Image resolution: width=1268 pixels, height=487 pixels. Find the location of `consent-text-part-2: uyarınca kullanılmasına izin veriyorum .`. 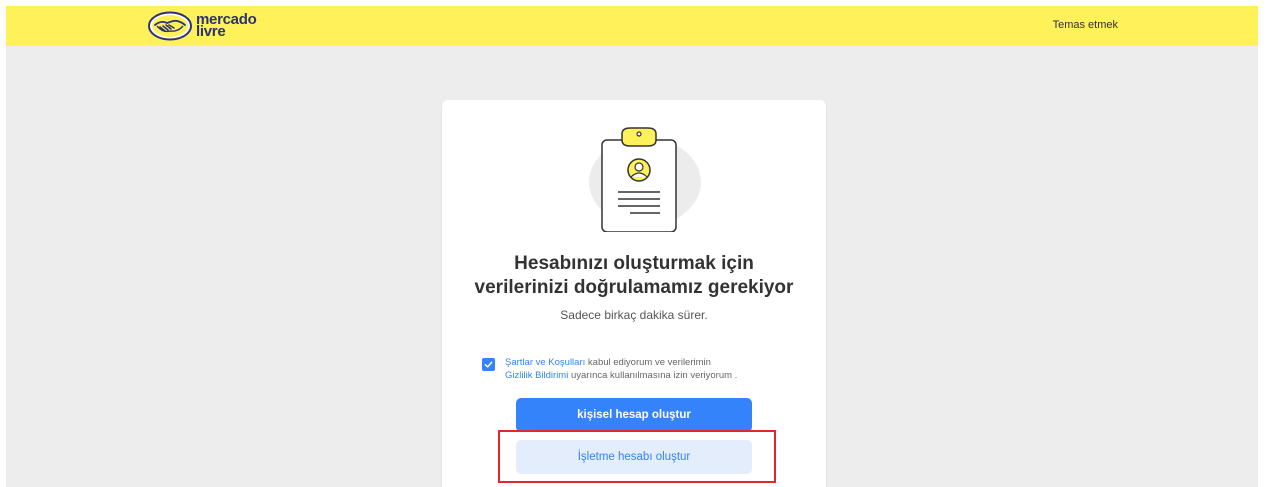

consent-text-part-2: uyarınca kullanılmasına izin veriyorum . is located at coordinates (653, 375).